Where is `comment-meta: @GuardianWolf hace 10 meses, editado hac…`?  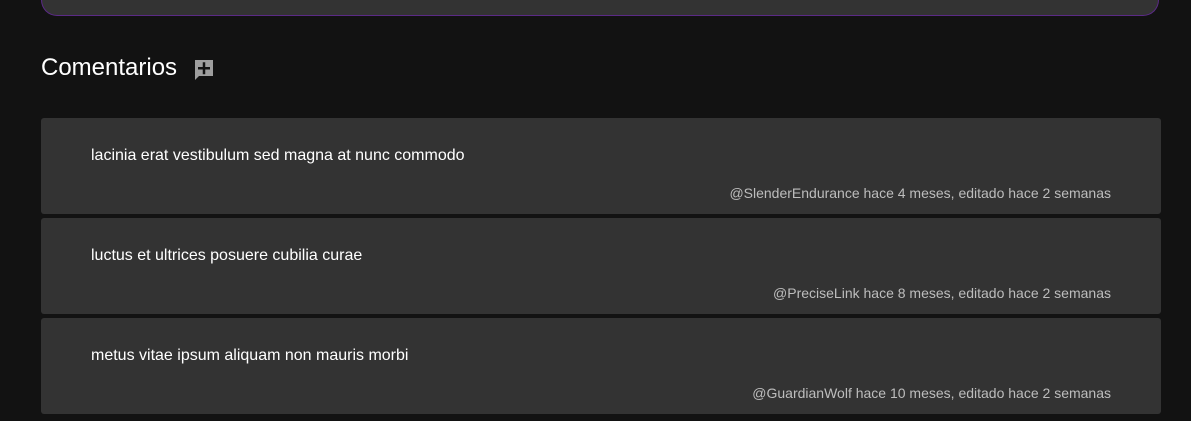
comment-meta: @GuardianWolf hace 10 meses, editado hac… is located at coordinates (931, 393).